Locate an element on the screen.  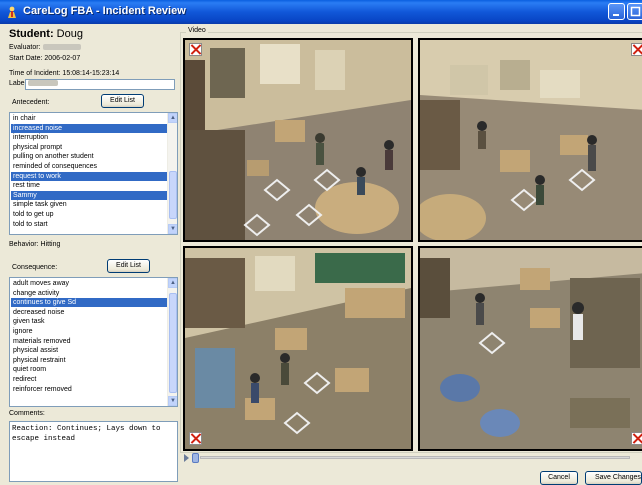
app-icon is located at coordinates (12, 12).